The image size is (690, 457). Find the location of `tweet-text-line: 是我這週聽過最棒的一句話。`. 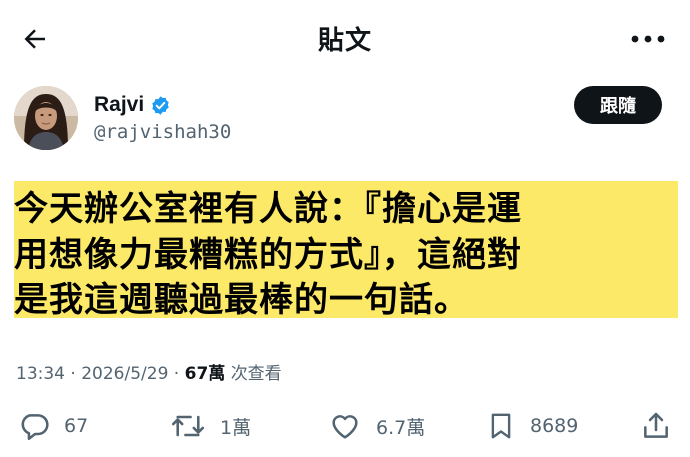

tweet-text-line: 是我這週聽過最棒的一句話。 is located at coordinates (241, 300).